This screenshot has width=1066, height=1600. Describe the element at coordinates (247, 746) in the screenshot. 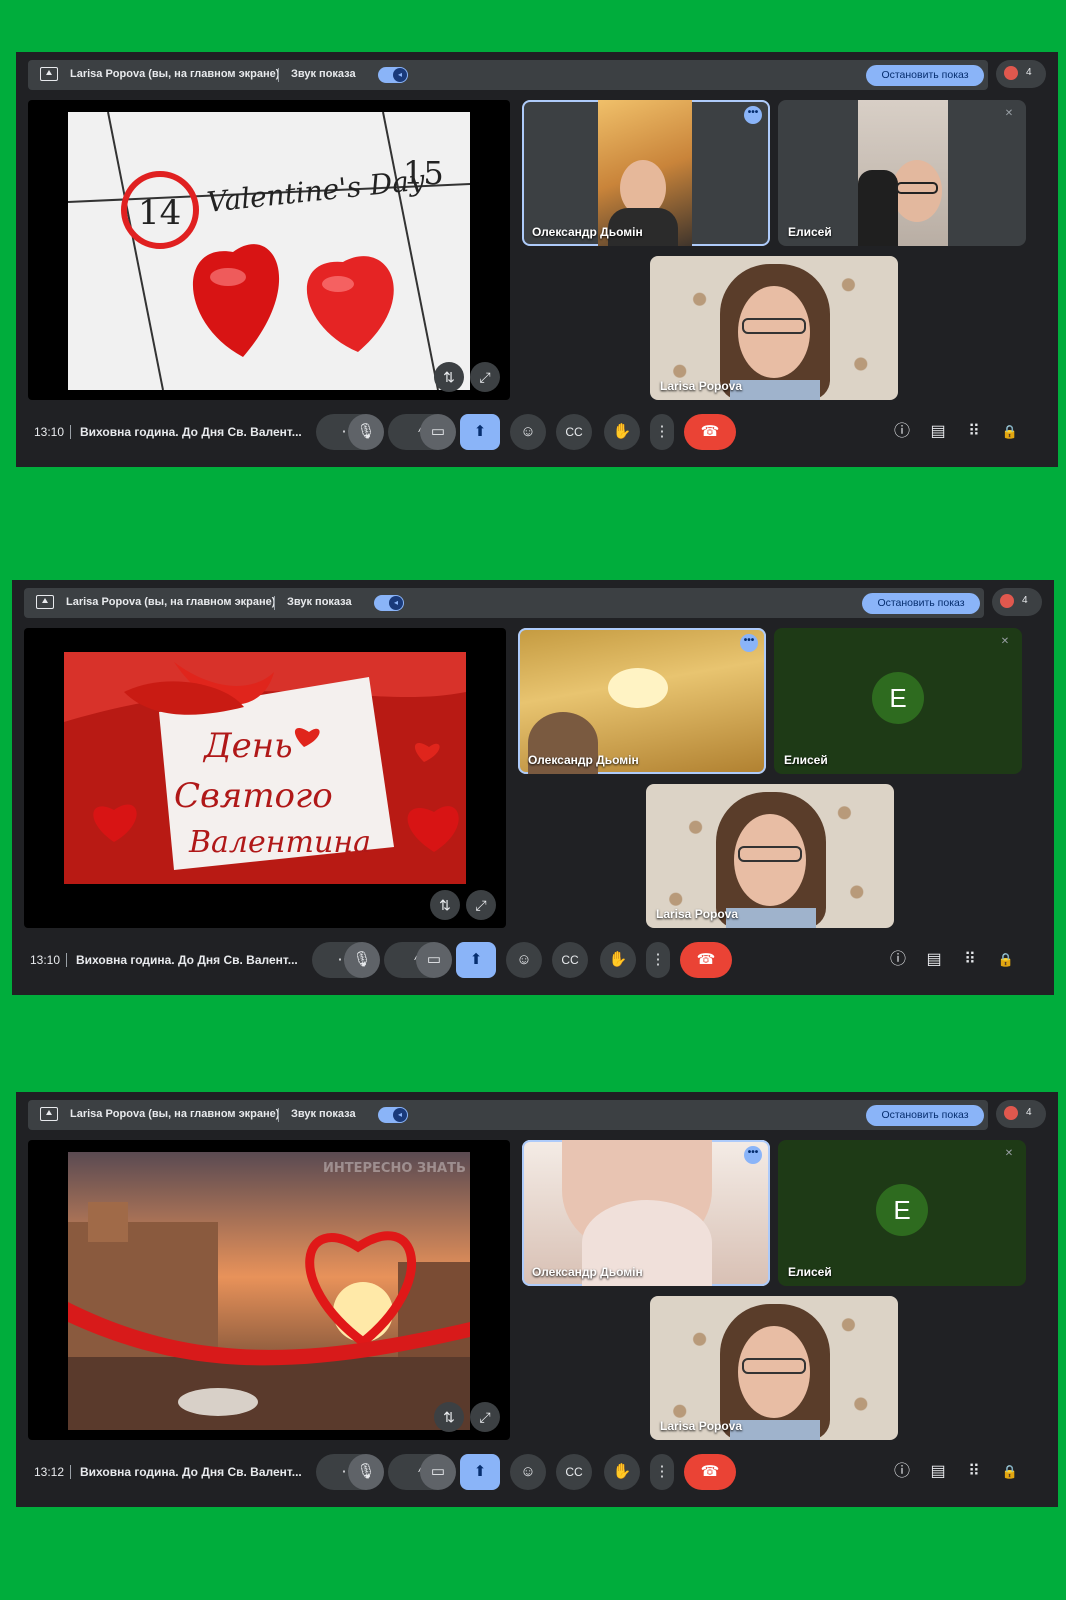

I see `slide-line-1: День` at that location.